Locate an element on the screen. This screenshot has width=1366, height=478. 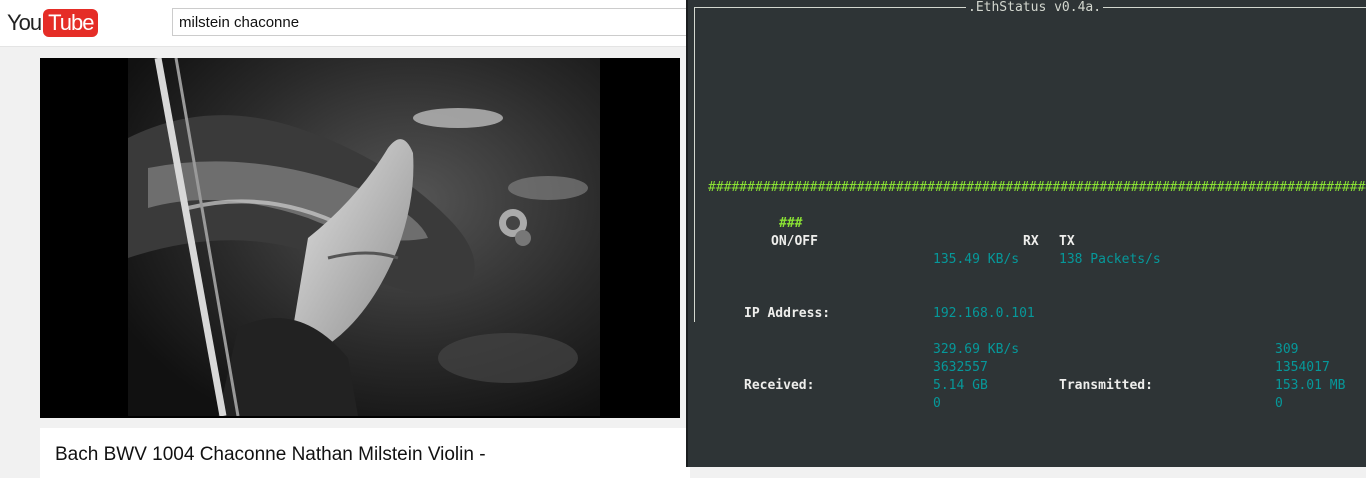
tx-packets: 138 Packets/s is located at coordinates (1110, 259).